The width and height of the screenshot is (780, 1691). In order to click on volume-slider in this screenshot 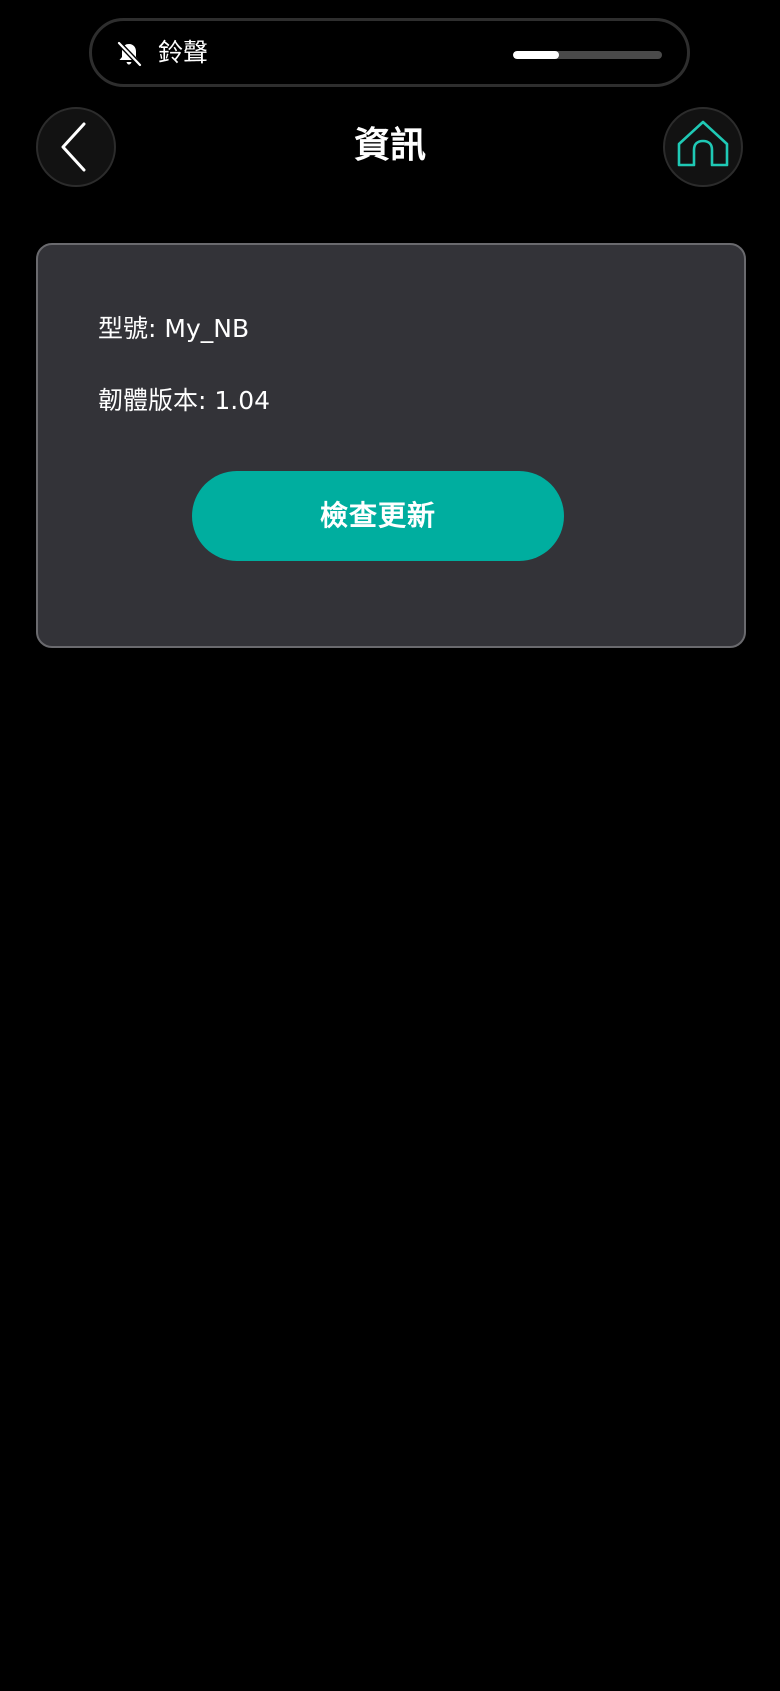, I will do `click(587, 55)`.